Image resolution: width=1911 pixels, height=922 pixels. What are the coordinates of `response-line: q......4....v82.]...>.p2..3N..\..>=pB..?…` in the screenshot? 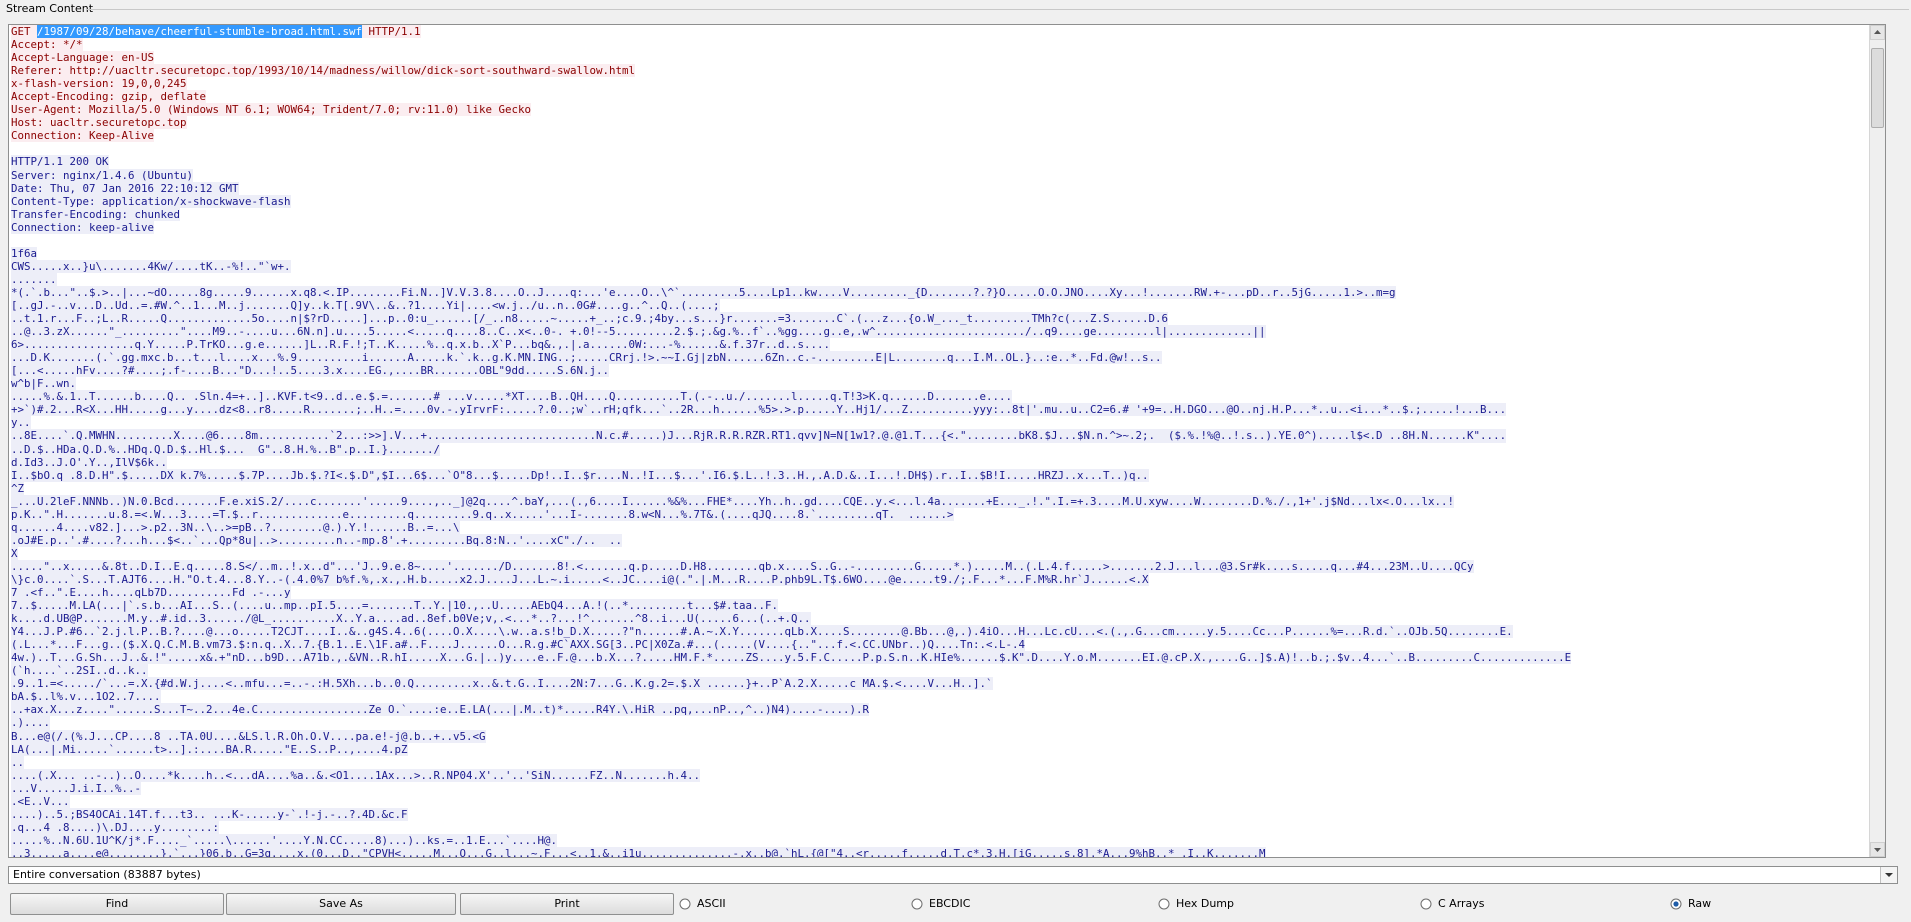 It's located at (235, 527).